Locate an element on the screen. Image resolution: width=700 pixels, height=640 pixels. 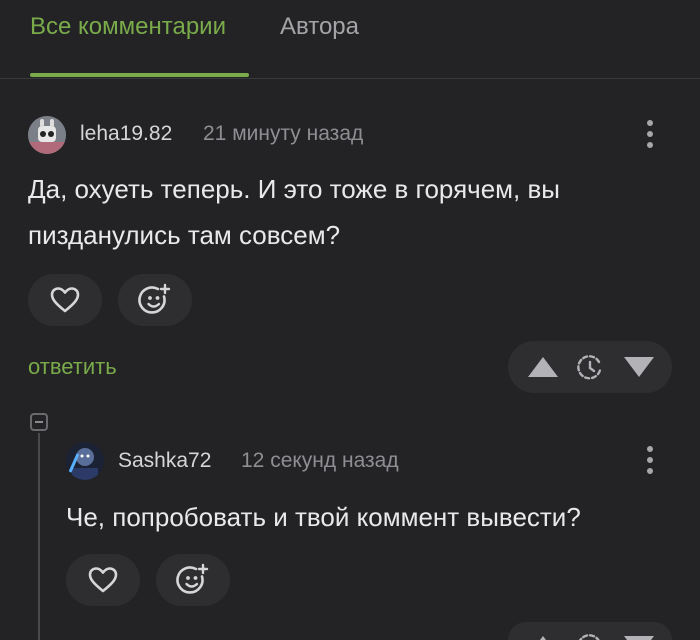
comment-text: Че, попробовать и твой коммент вывести? is located at coordinates (376, 517).